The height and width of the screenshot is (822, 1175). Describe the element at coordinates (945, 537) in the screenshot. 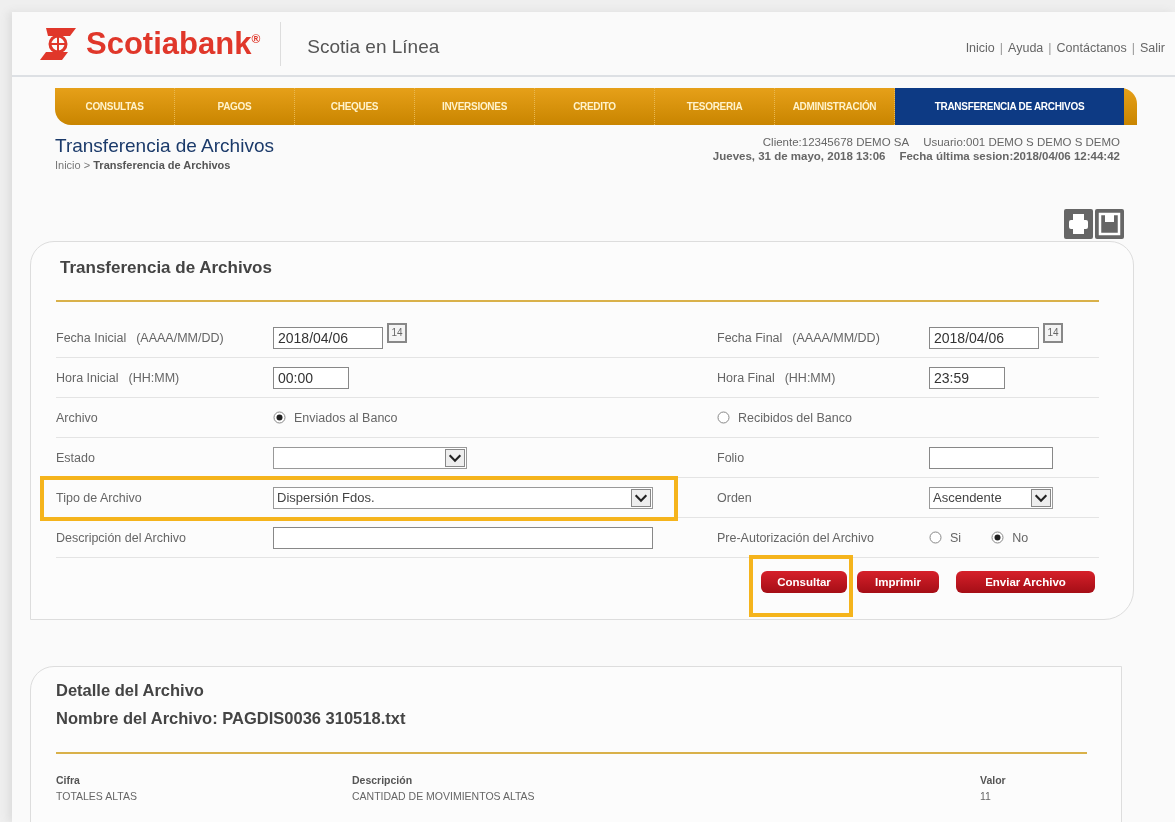

I see `radio-option: Si` at that location.